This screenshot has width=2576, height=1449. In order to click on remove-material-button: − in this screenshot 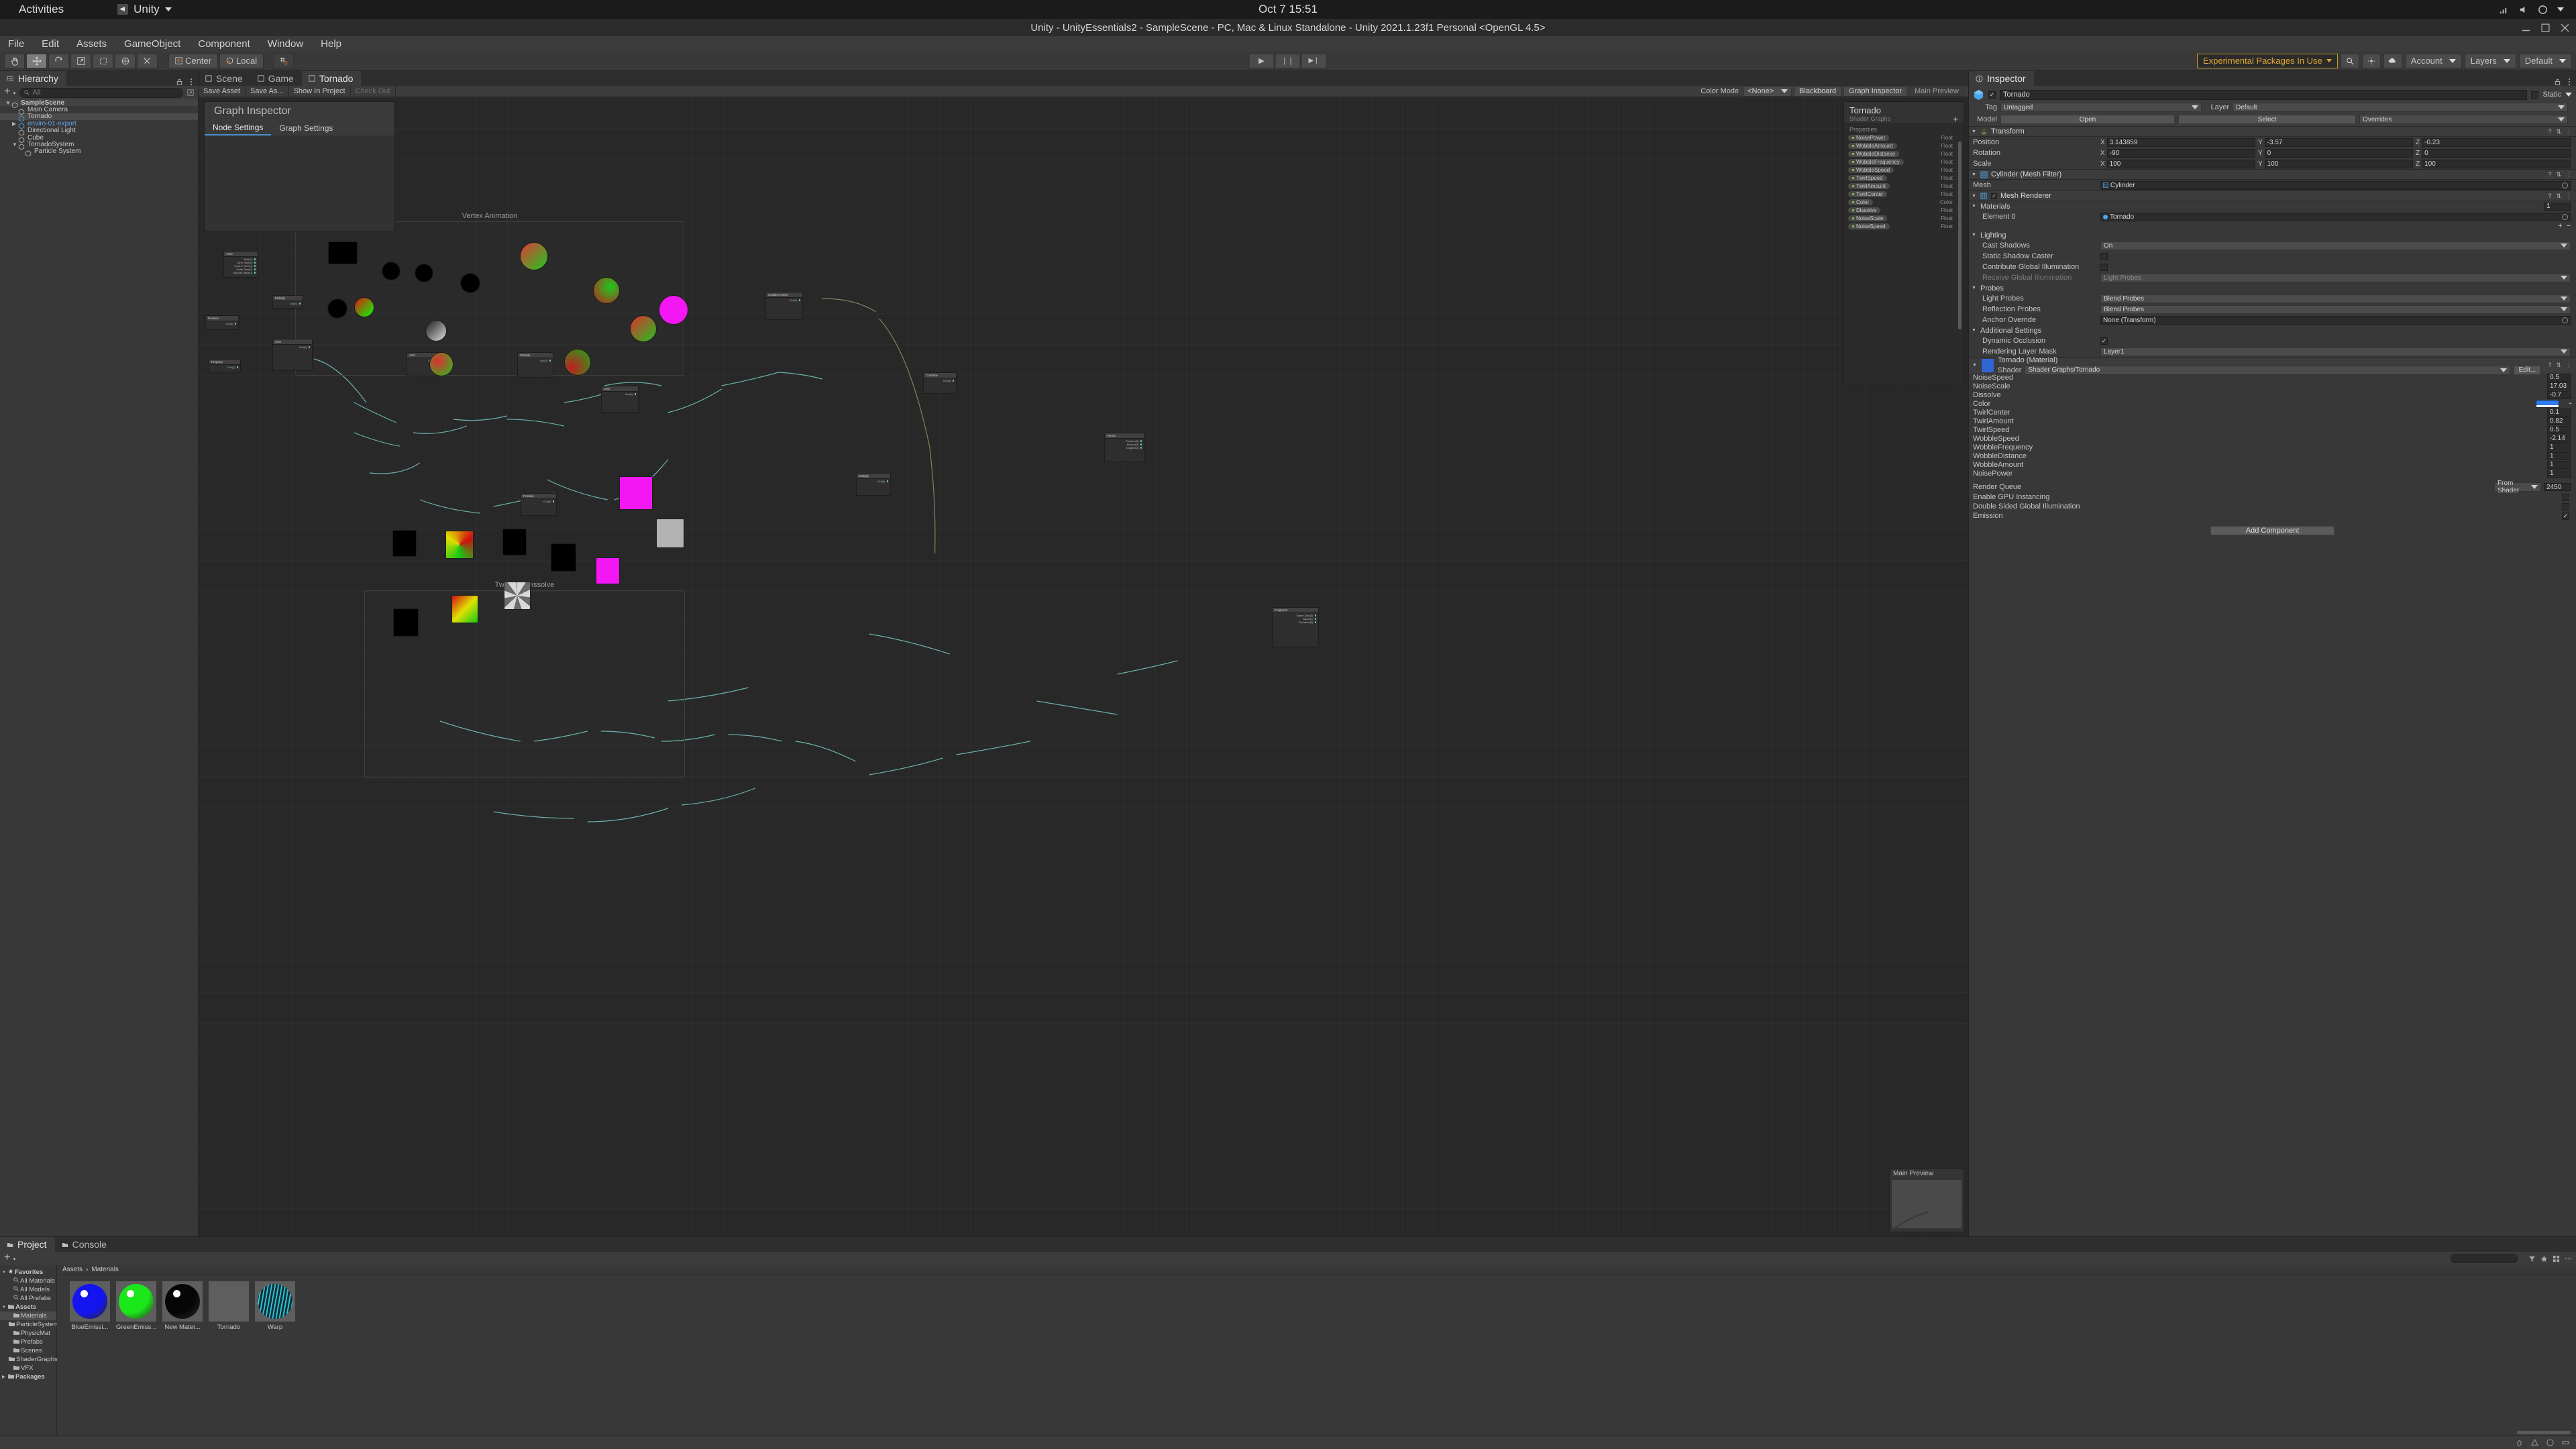, I will do `click(2569, 226)`.